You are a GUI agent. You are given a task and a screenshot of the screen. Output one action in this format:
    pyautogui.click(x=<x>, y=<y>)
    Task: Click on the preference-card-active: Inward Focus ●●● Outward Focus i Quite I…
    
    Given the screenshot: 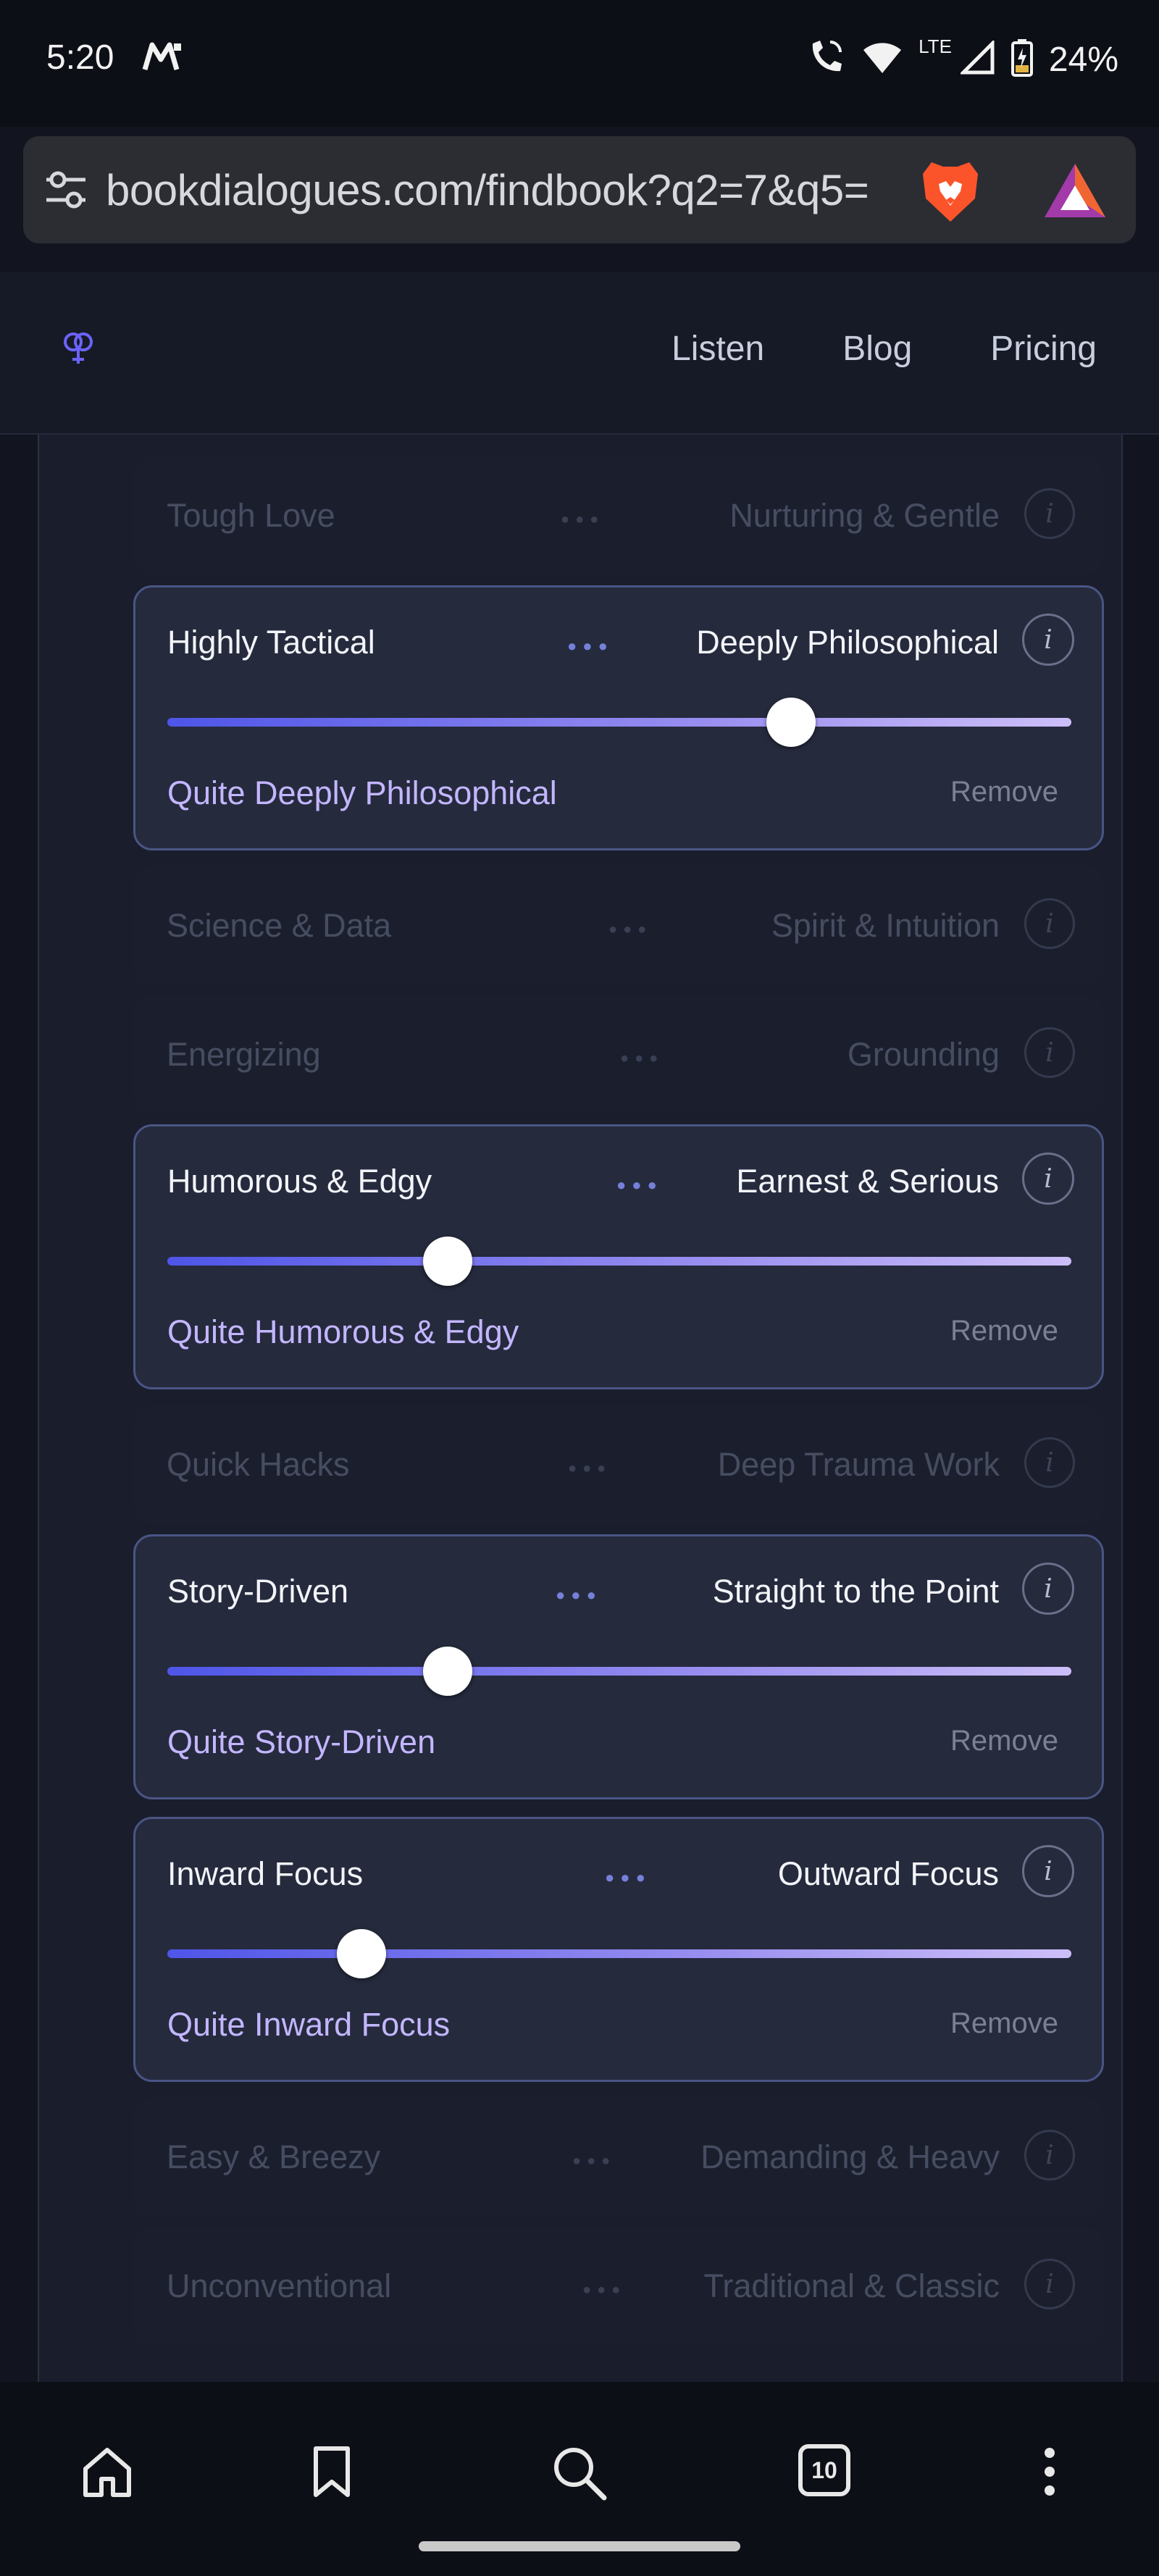 What is the action you would take?
    pyautogui.click(x=618, y=1949)
    